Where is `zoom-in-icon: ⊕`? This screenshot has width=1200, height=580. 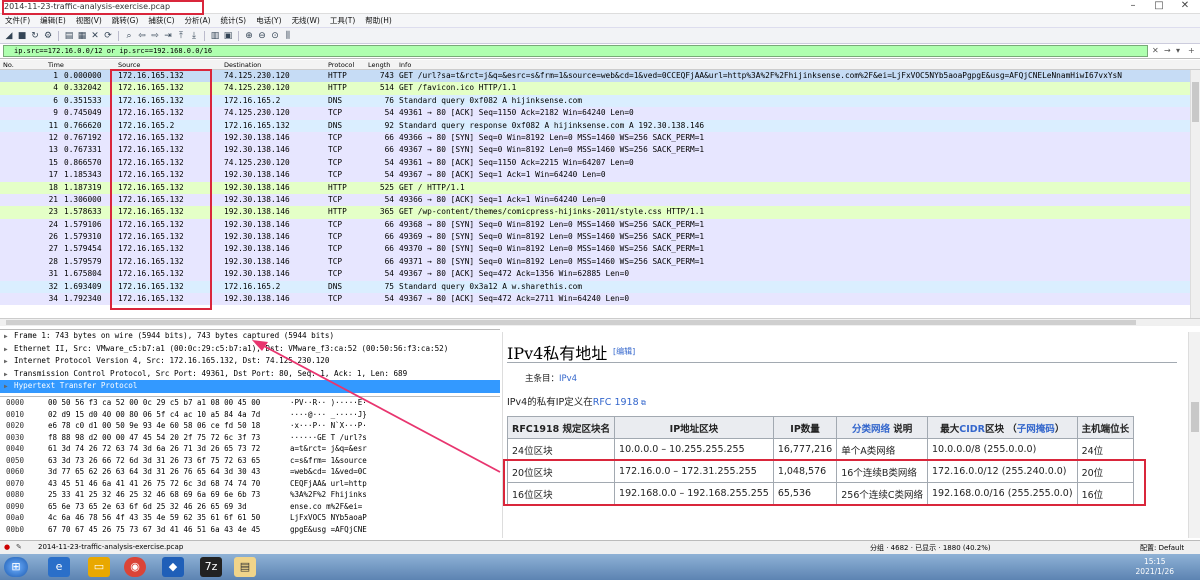 zoom-in-icon: ⊕ is located at coordinates (249, 36).